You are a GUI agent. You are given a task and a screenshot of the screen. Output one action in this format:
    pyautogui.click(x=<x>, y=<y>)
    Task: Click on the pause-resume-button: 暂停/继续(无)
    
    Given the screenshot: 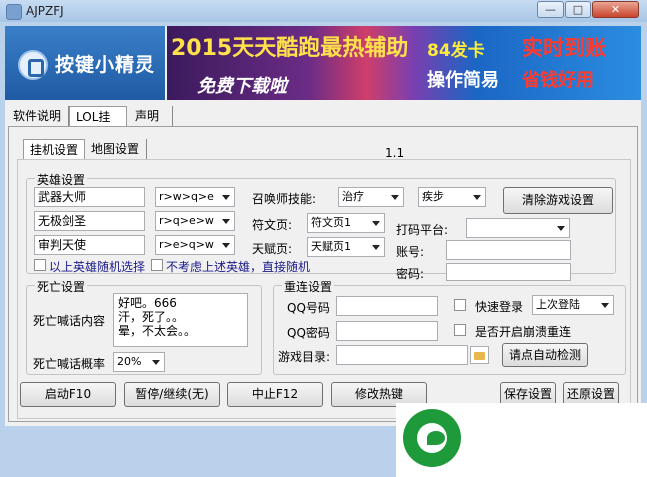 What is the action you would take?
    pyautogui.click(x=172, y=394)
    